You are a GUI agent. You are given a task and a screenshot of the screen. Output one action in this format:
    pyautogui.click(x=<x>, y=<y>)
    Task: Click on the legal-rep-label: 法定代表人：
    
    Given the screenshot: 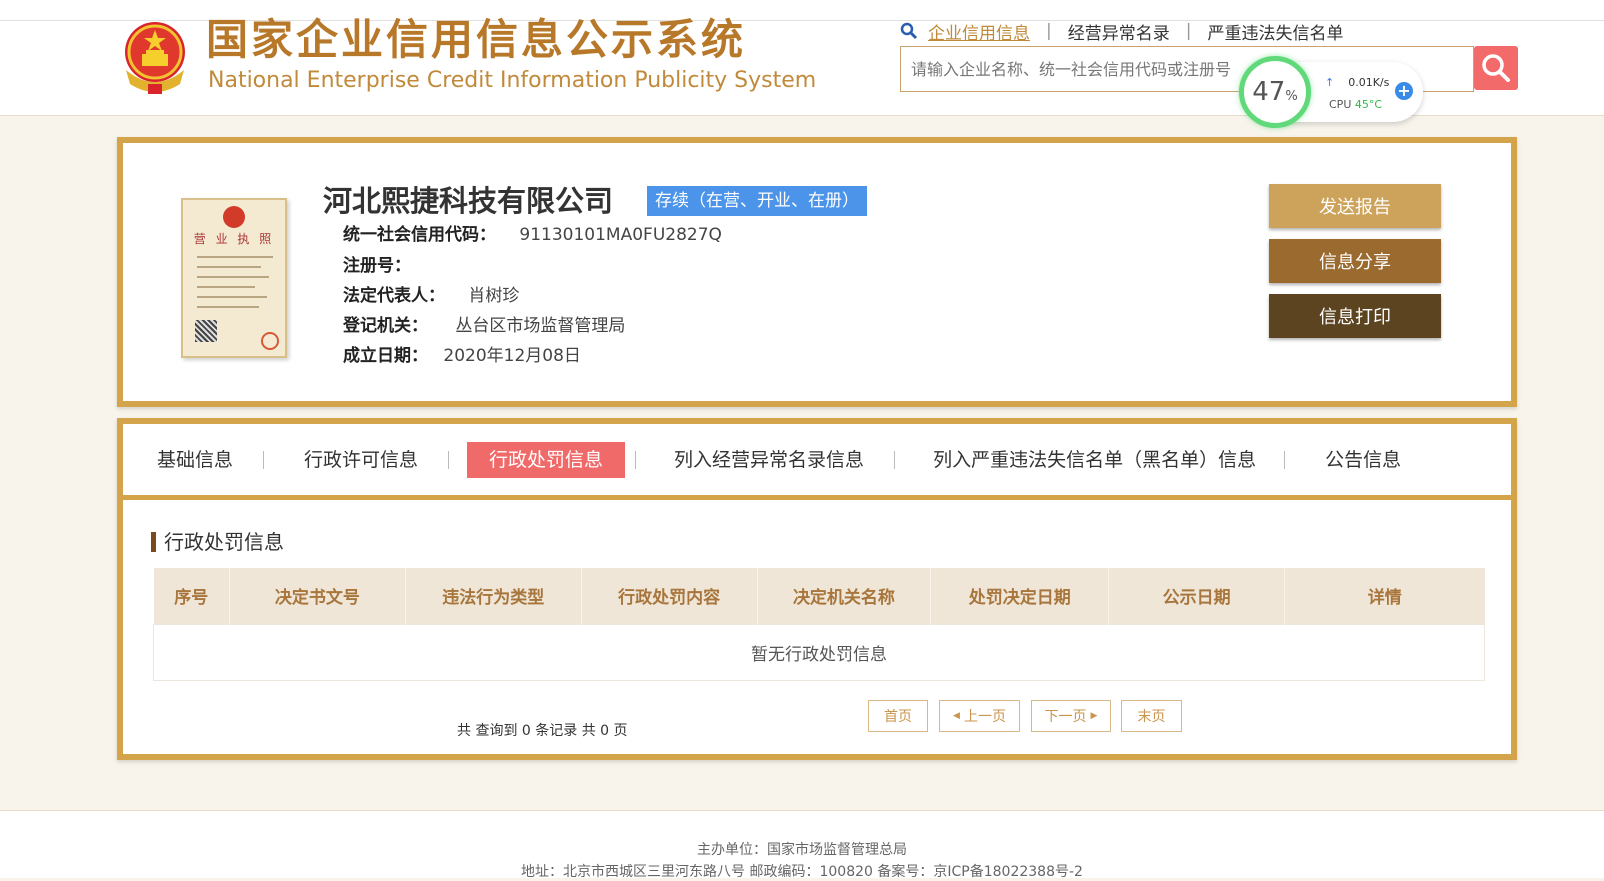 What is the action you would take?
    pyautogui.click(x=394, y=296)
    